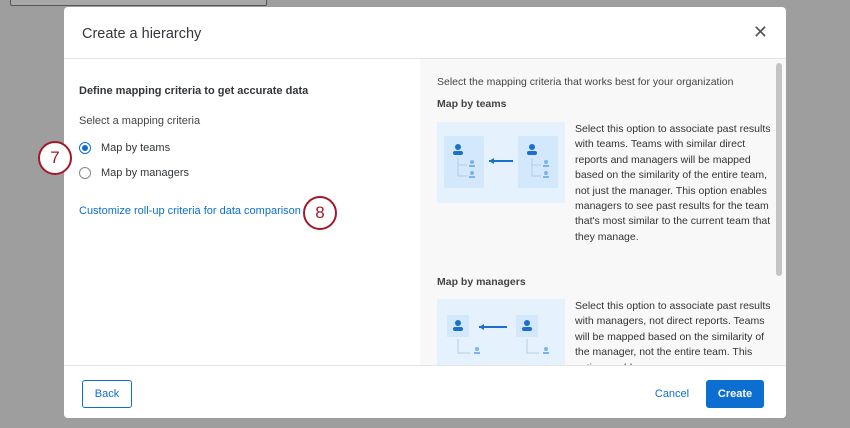  Describe the element at coordinates (501, 162) in the screenshot. I see `teams-illustration` at that location.